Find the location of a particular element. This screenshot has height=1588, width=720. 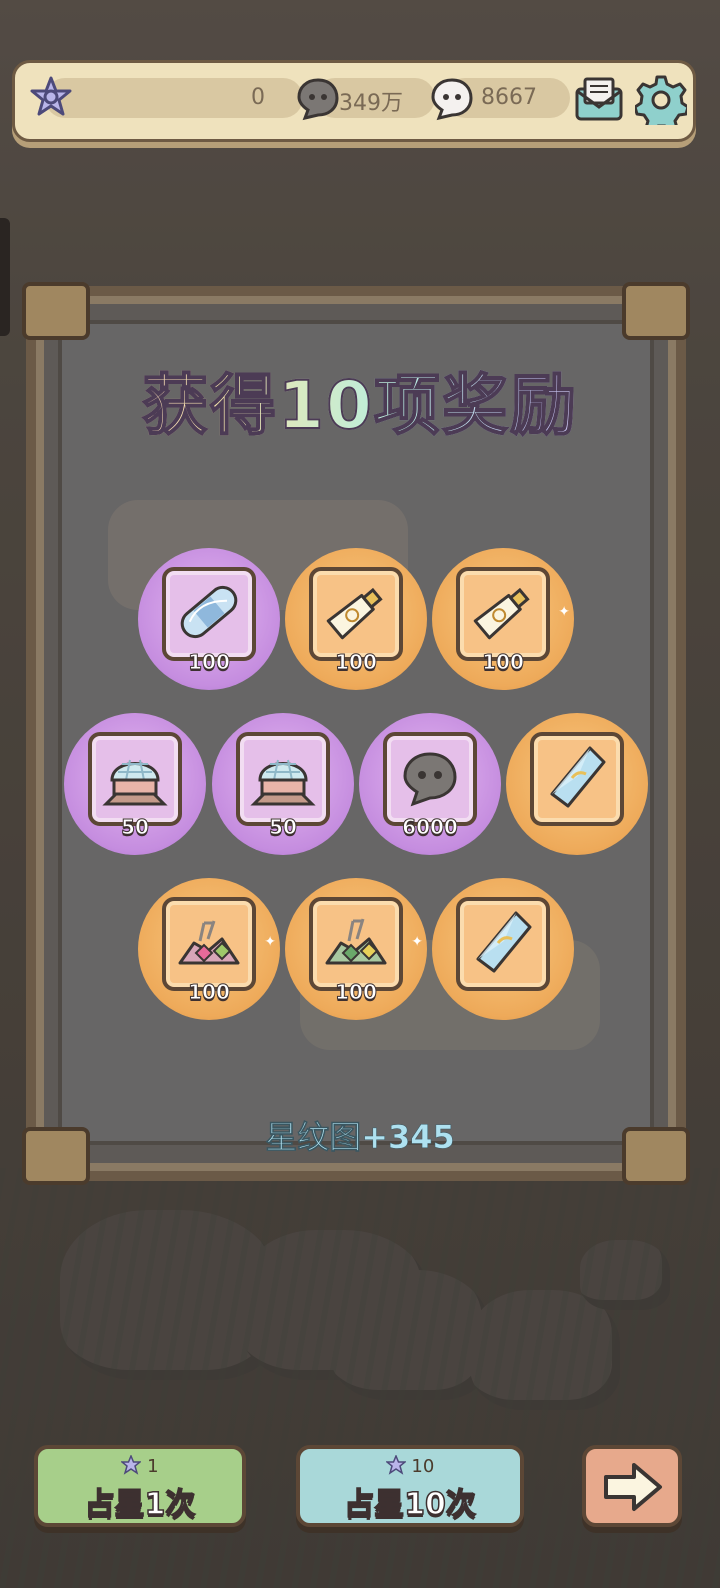

draw-once-button: 1 占星1次 is located at coordinates (140, 1486).